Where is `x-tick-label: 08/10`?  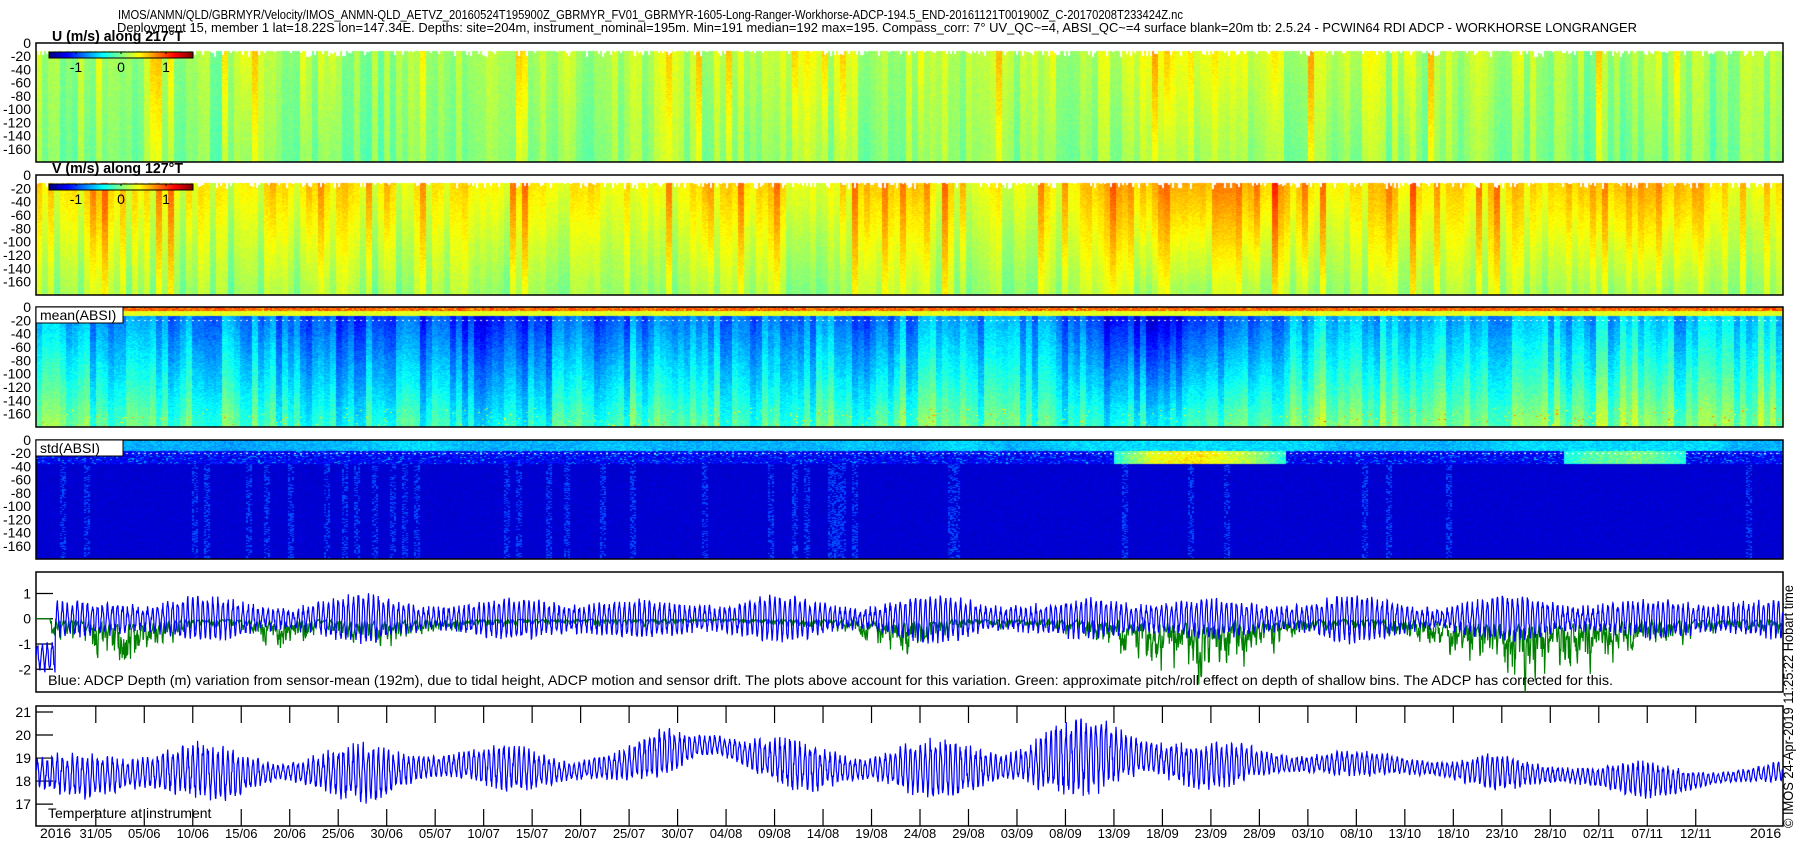
x-tick-label: 08/10 is located at coordinates (1356, 833).